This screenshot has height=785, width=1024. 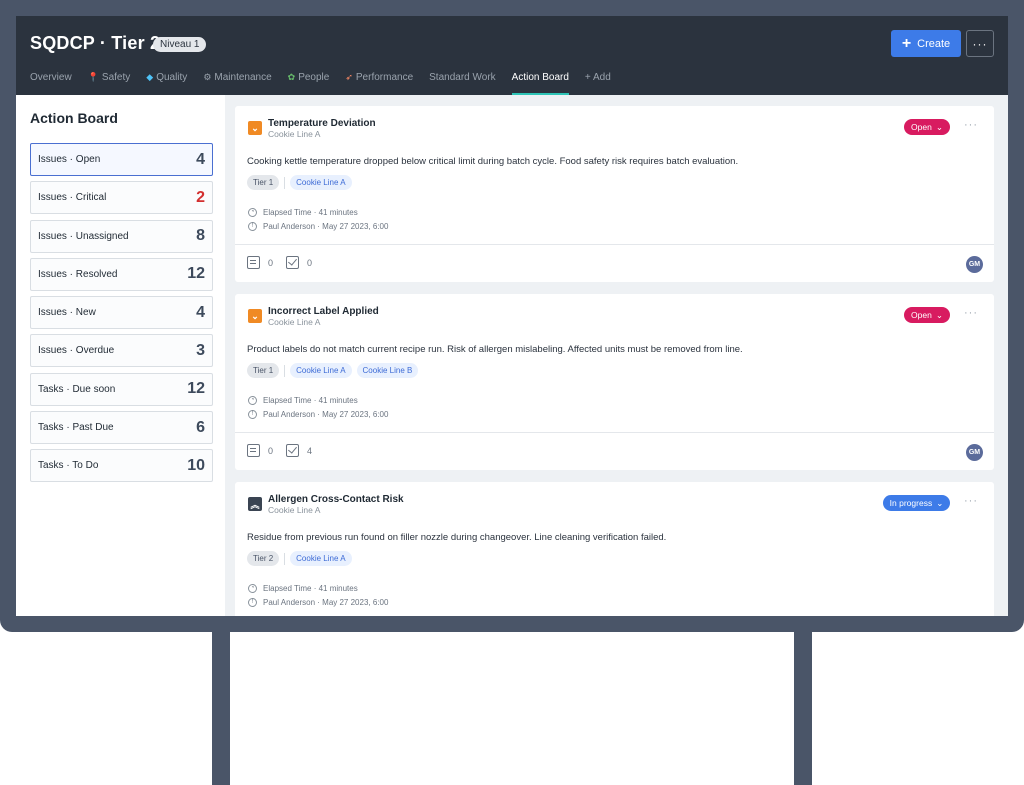 I want to click on sidebar-item-tasks-past-due: Tasks · Past Due 6, so click(x=121, y=428).